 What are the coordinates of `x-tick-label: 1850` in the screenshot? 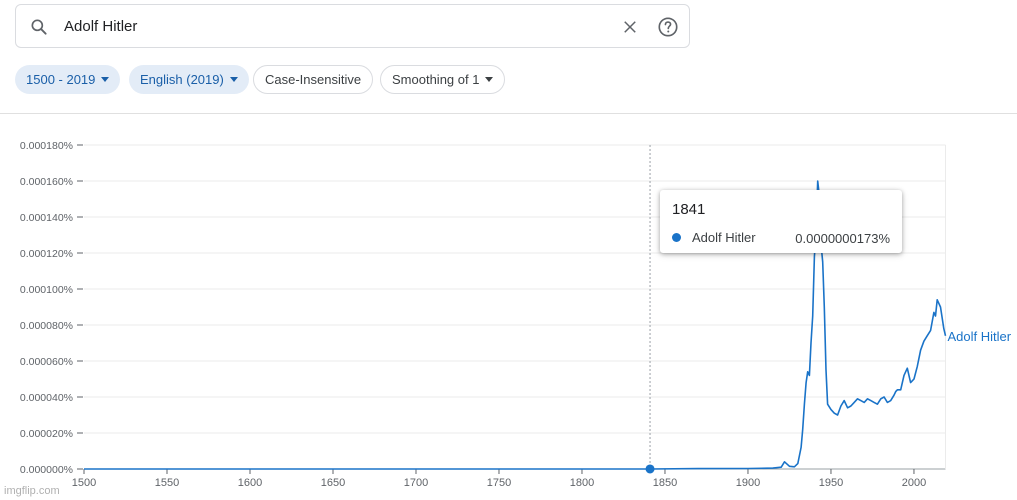 It's located at (665, 483).